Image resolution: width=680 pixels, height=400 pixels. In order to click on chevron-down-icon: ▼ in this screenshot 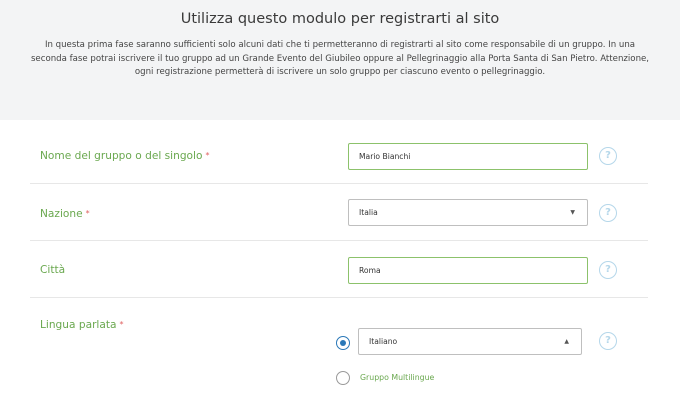, I will do `click(572, 212)`.